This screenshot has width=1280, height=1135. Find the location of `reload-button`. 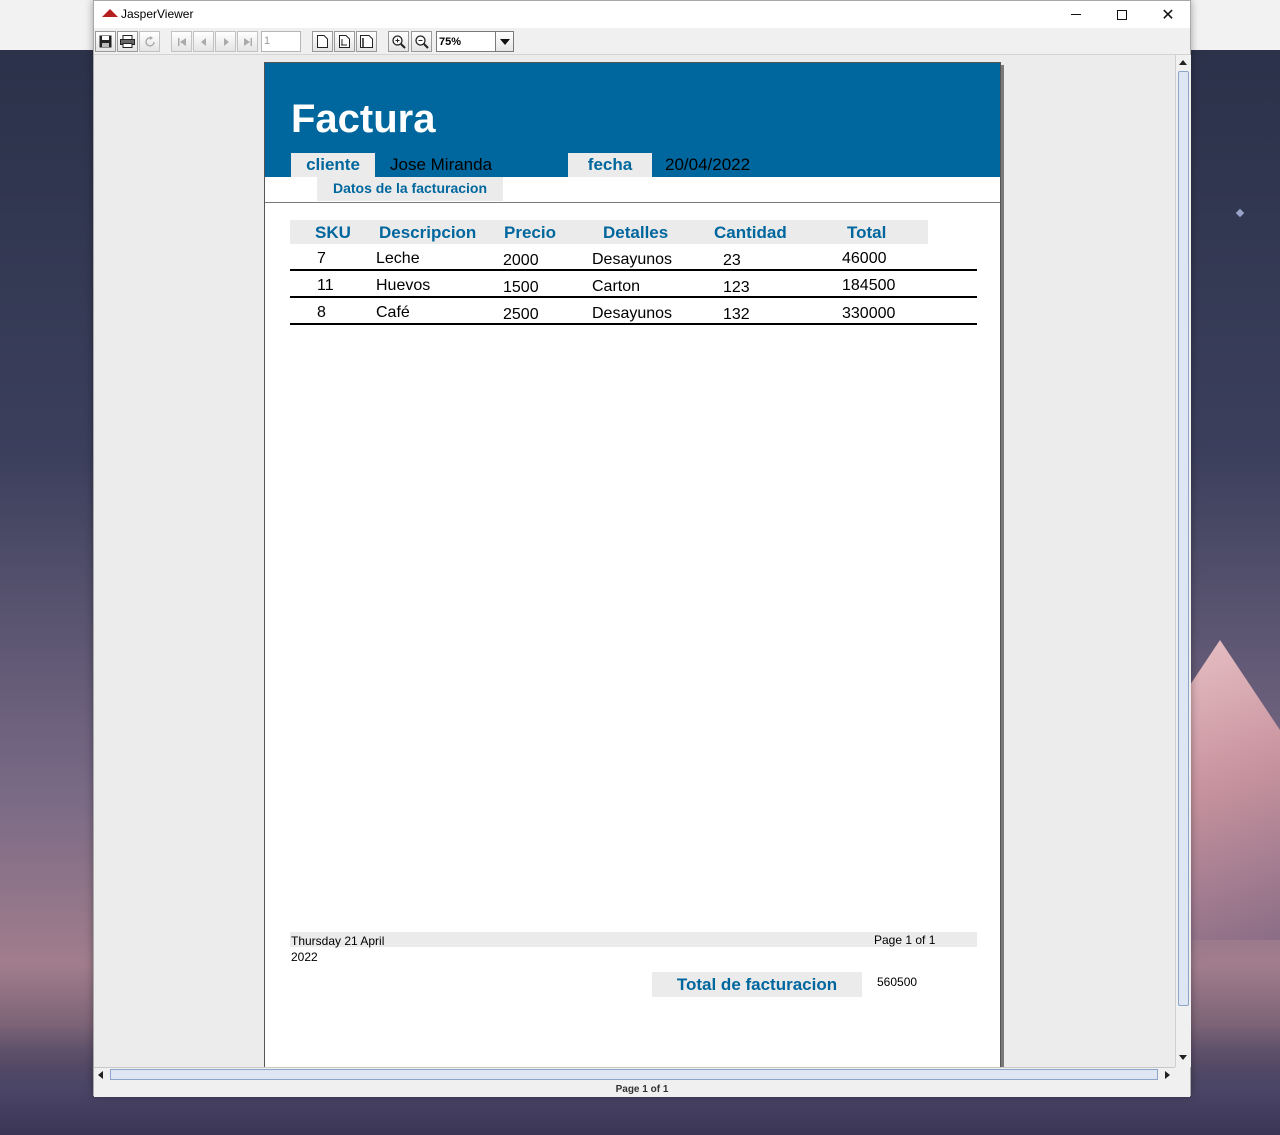

reload-button is located at coordinates (149, 41).